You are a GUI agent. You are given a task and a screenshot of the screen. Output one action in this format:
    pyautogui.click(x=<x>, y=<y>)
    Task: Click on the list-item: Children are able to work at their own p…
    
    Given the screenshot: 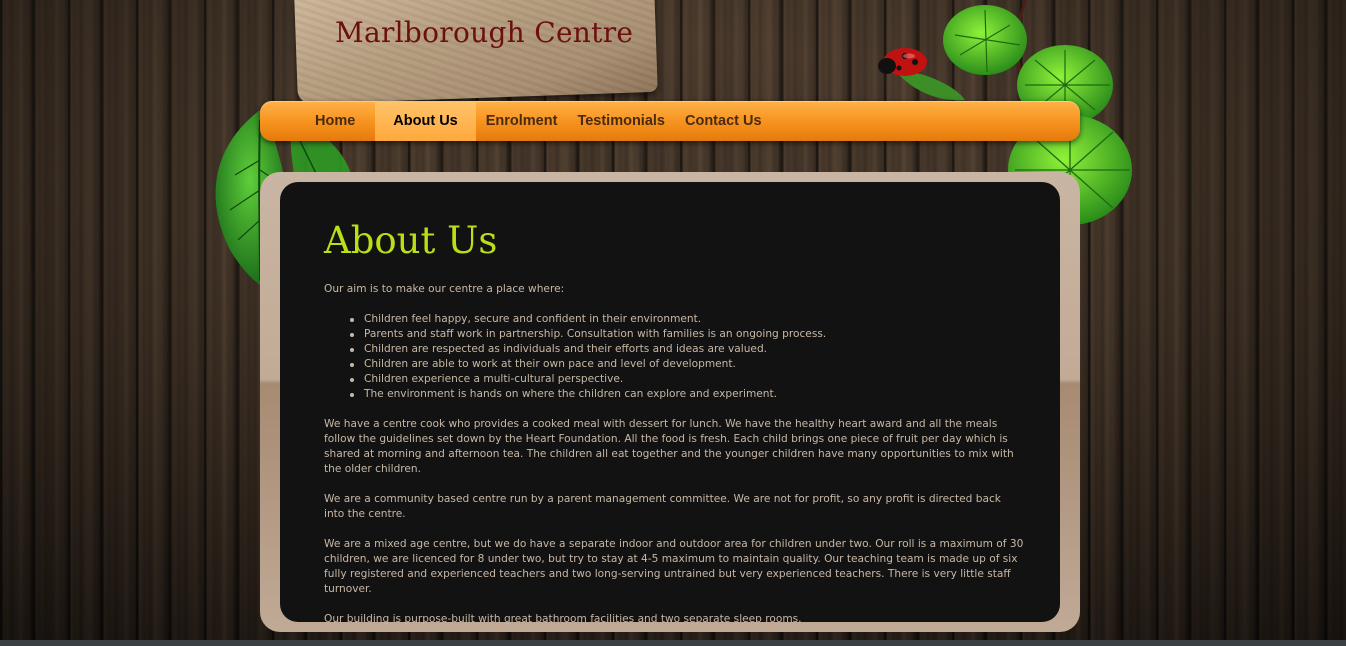 What is the action you would take?
    pyautogui.click(x=687, y=364)
    